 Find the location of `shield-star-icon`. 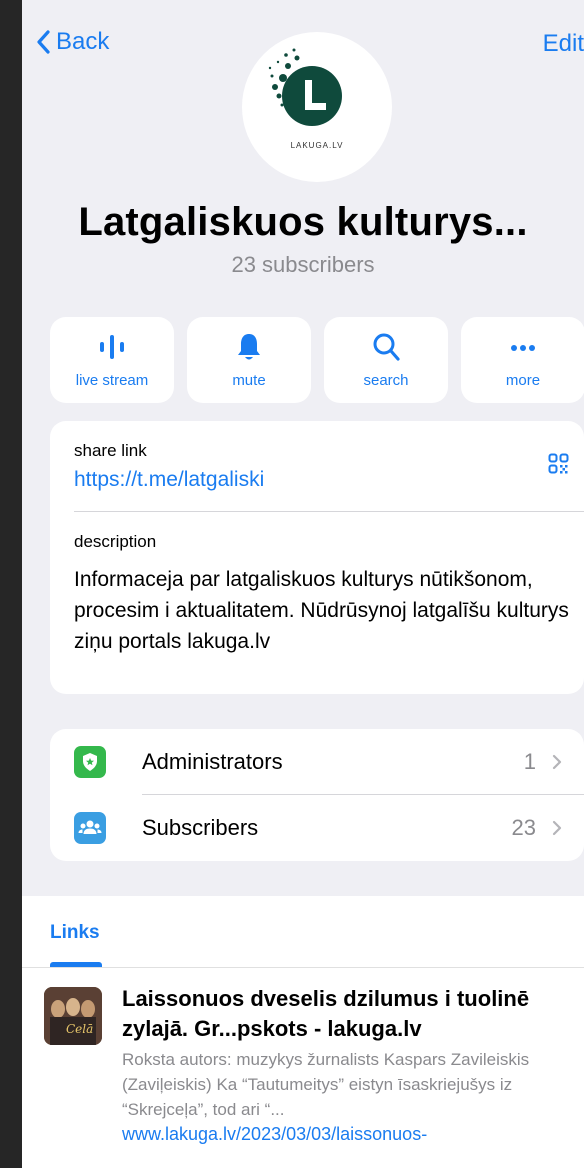

shield-star-icon is located at coordinates (90, 762).